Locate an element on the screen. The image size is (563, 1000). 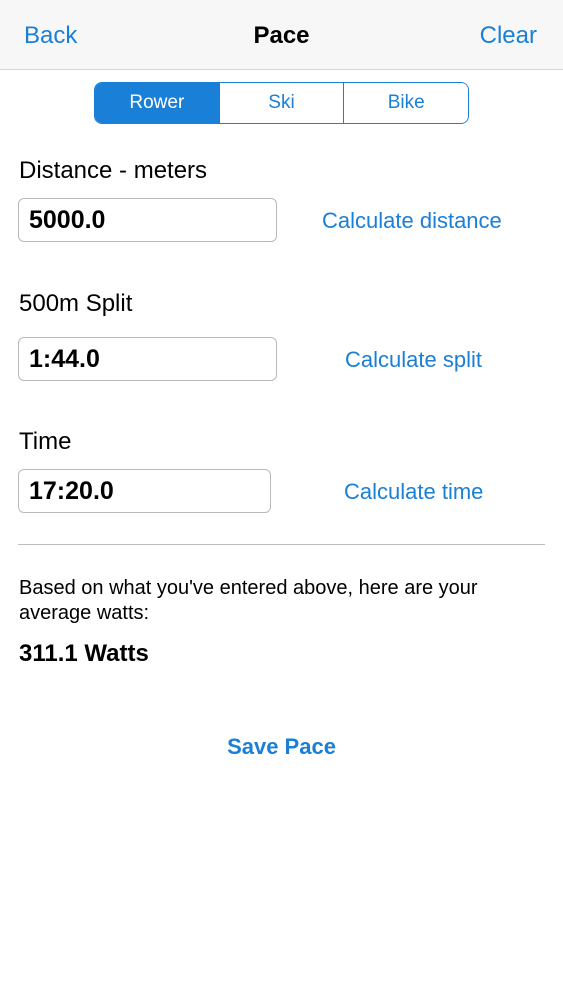
page-title: Pace is located at coordinates (281, 35).